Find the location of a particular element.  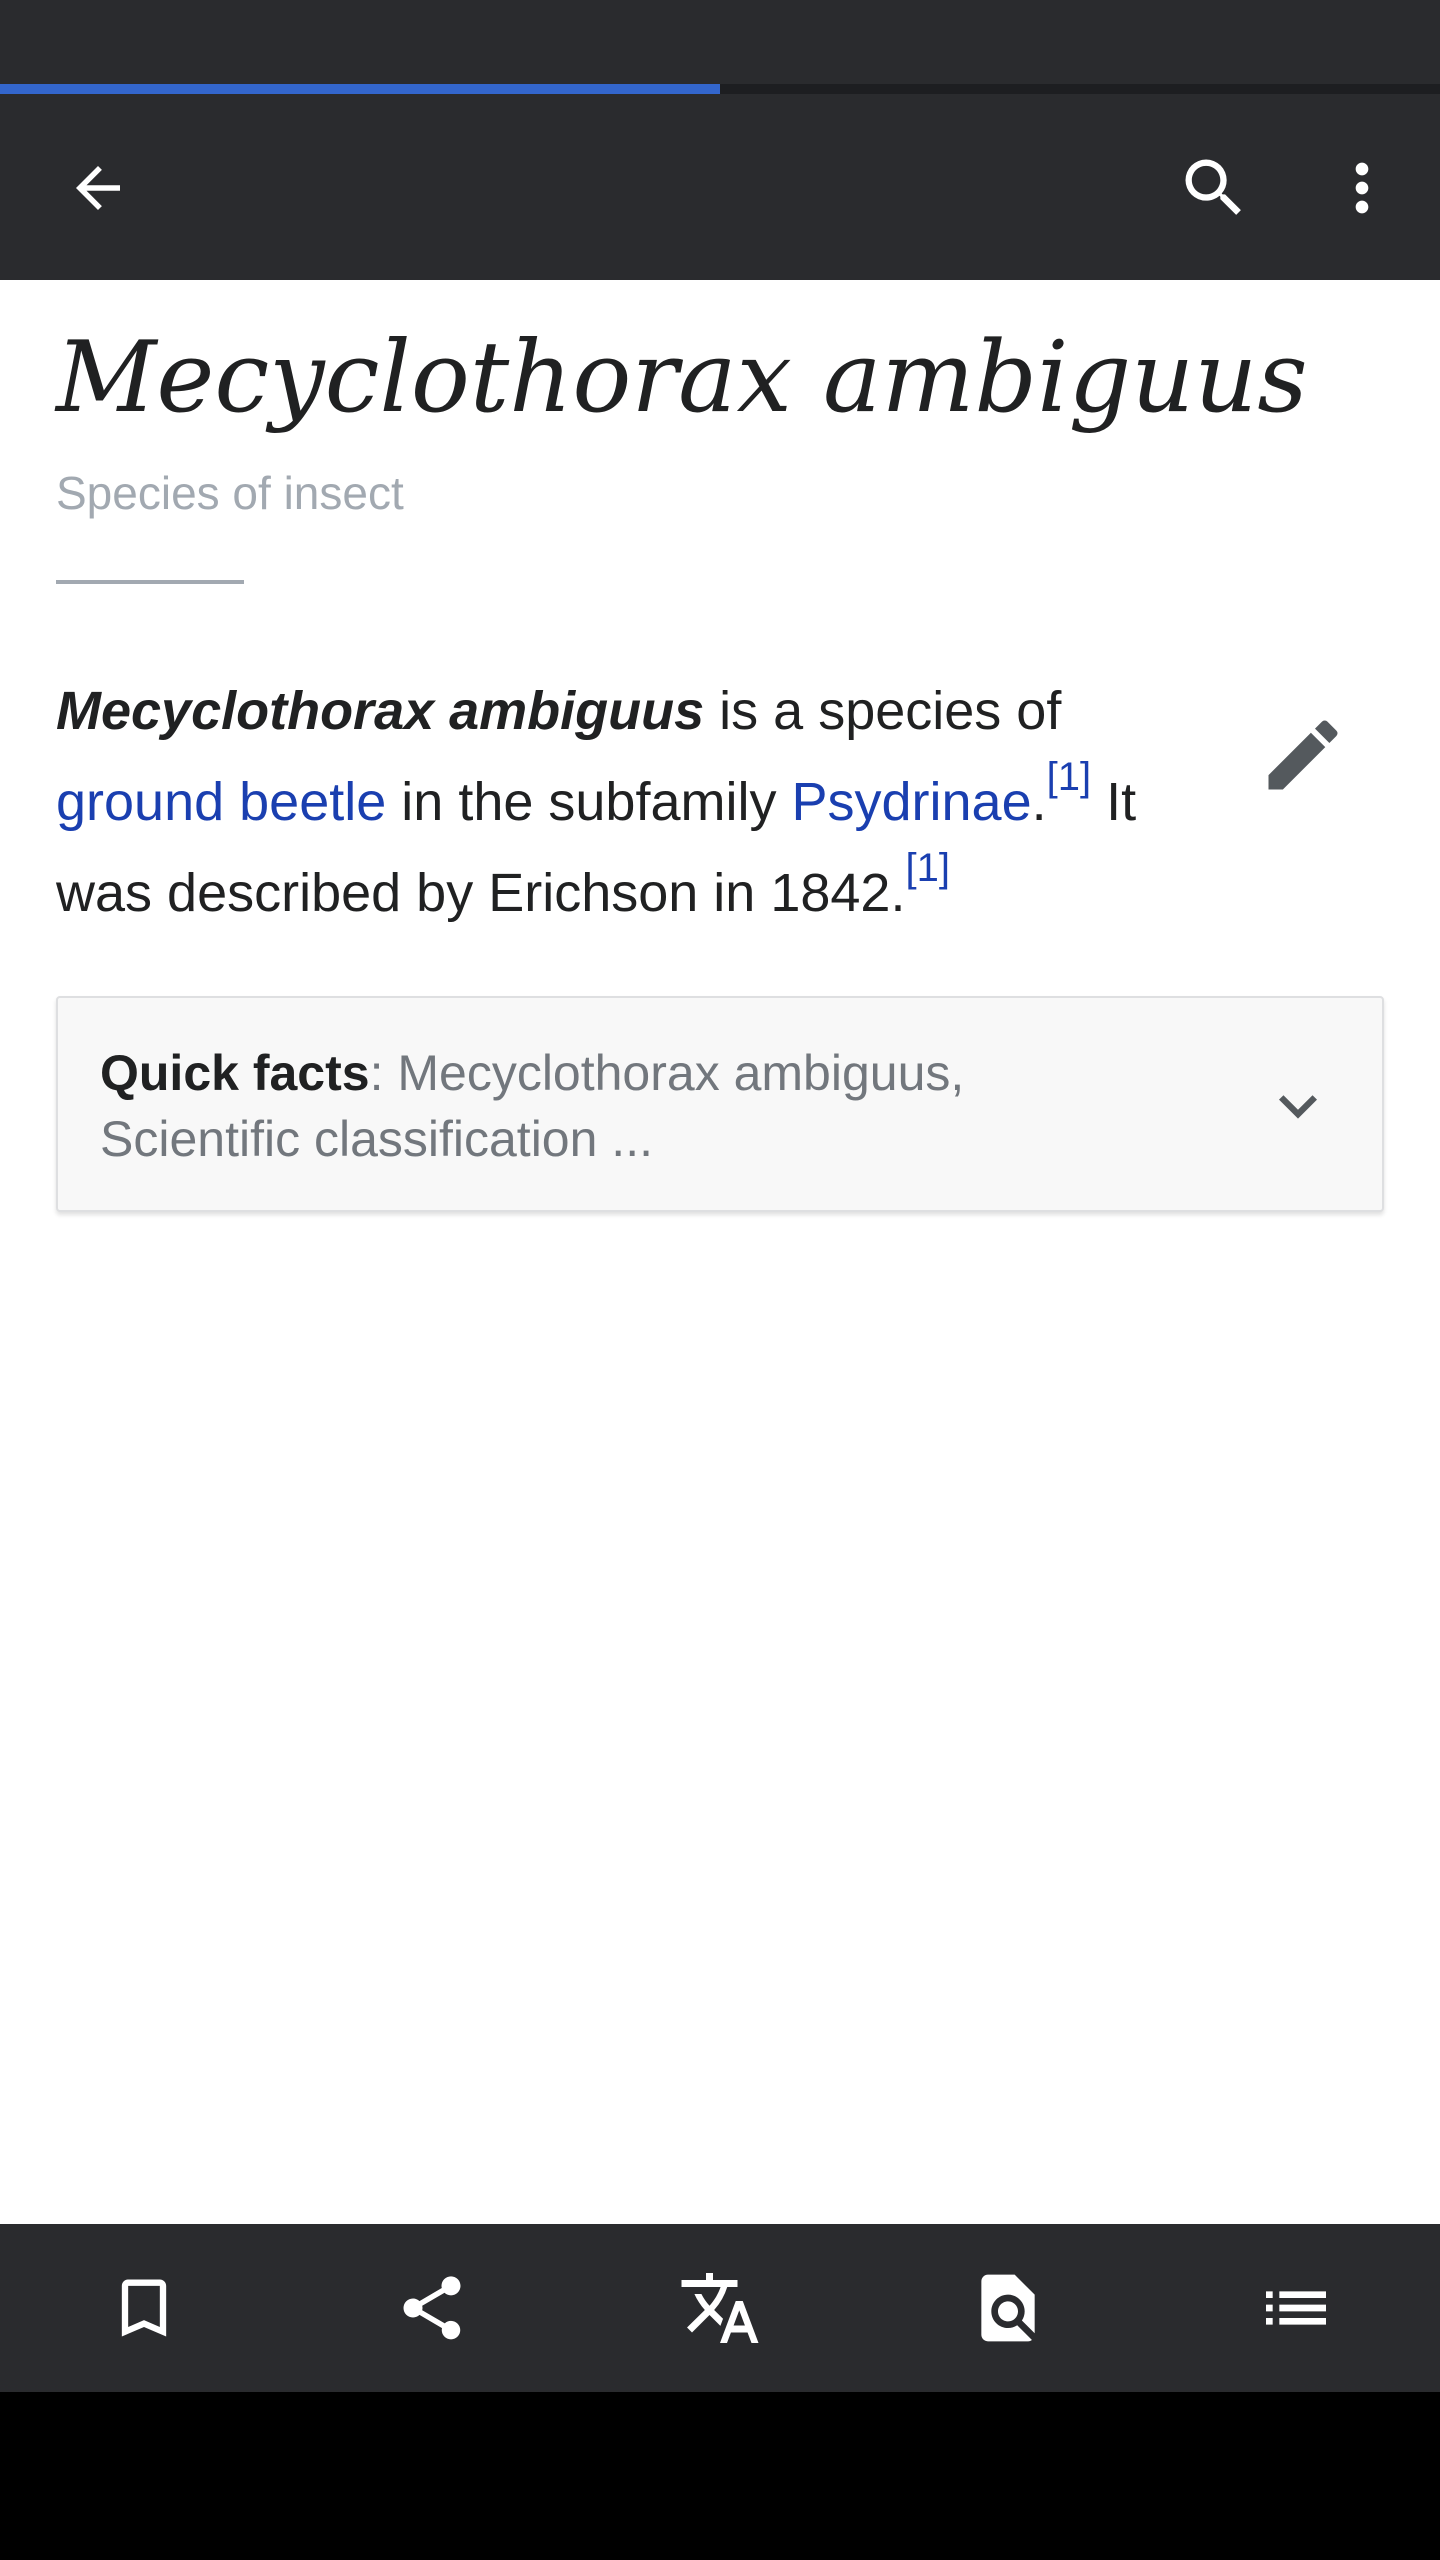

lead-text: in the subfamily is located at coordinates (589, 802).